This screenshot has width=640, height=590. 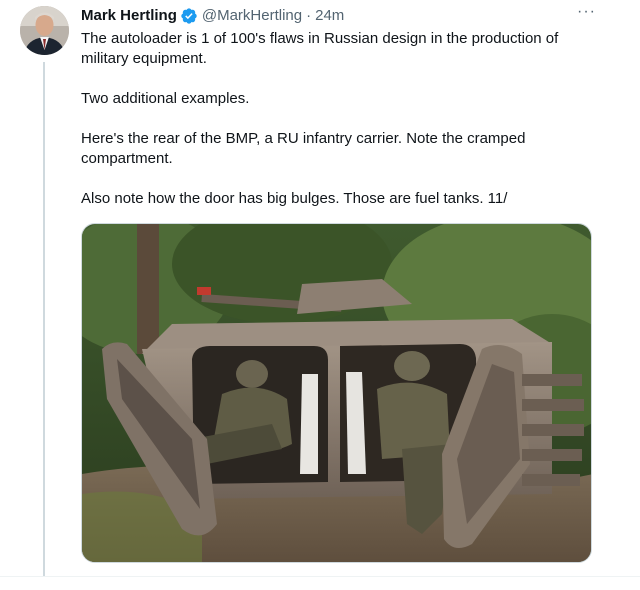 I want to click on timestamp: 24m, so click(x=329, y=16).